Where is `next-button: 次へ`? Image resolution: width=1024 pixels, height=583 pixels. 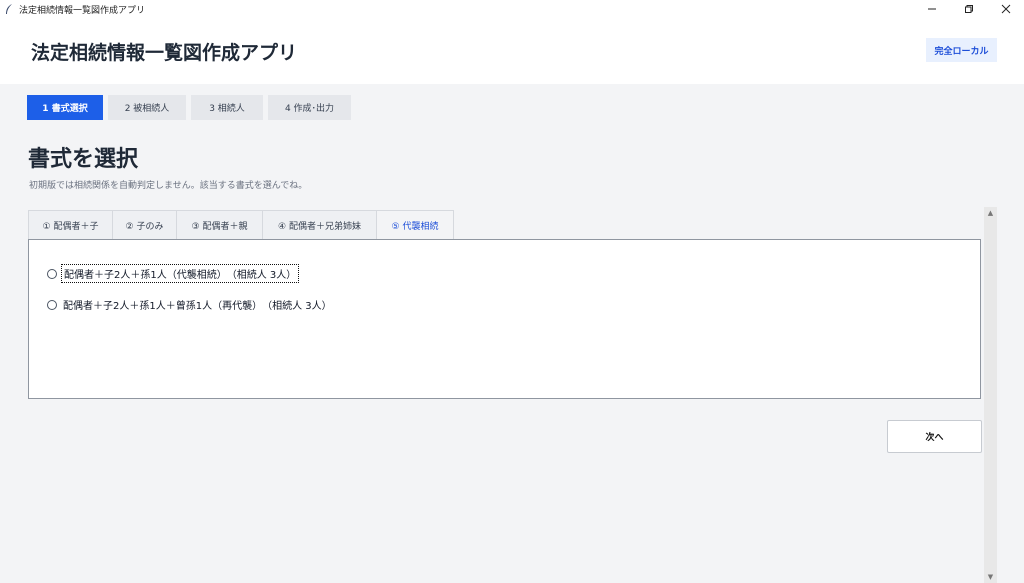 next-button: 次へ is located at coordinates (934, 436).